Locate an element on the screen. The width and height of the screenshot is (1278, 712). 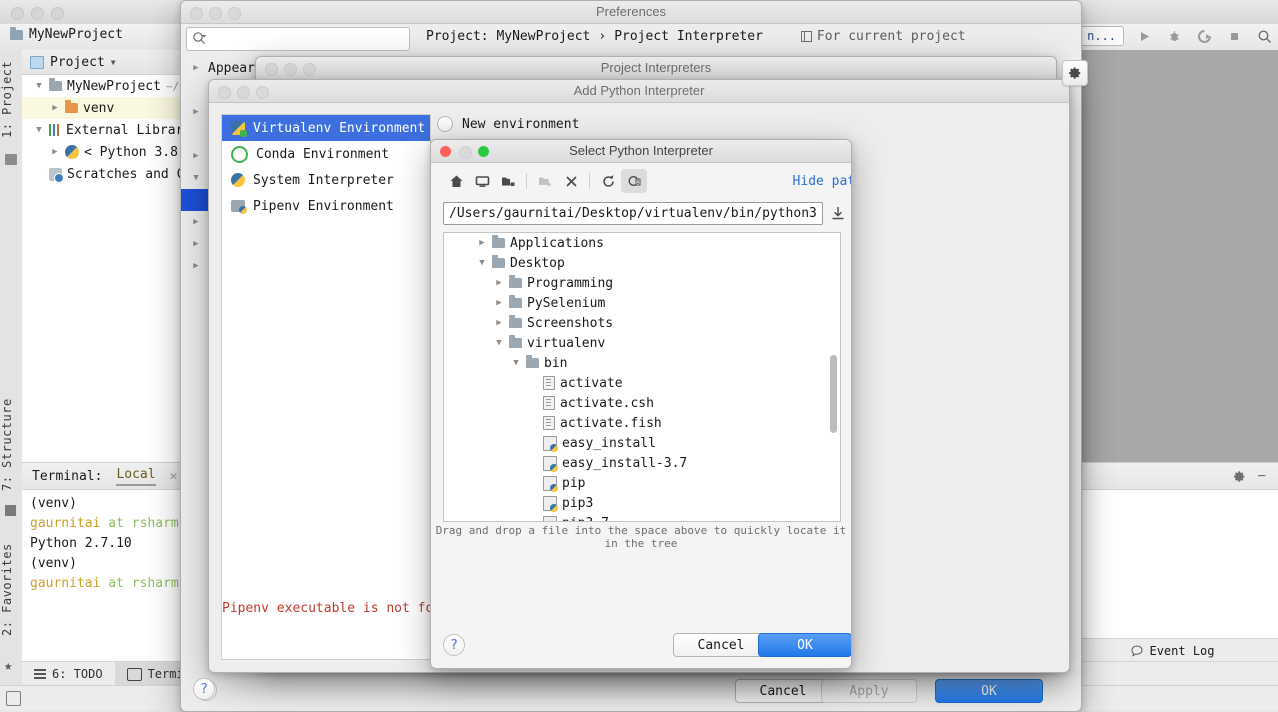
ide-minimize-button is located at coordinates (37, 13).